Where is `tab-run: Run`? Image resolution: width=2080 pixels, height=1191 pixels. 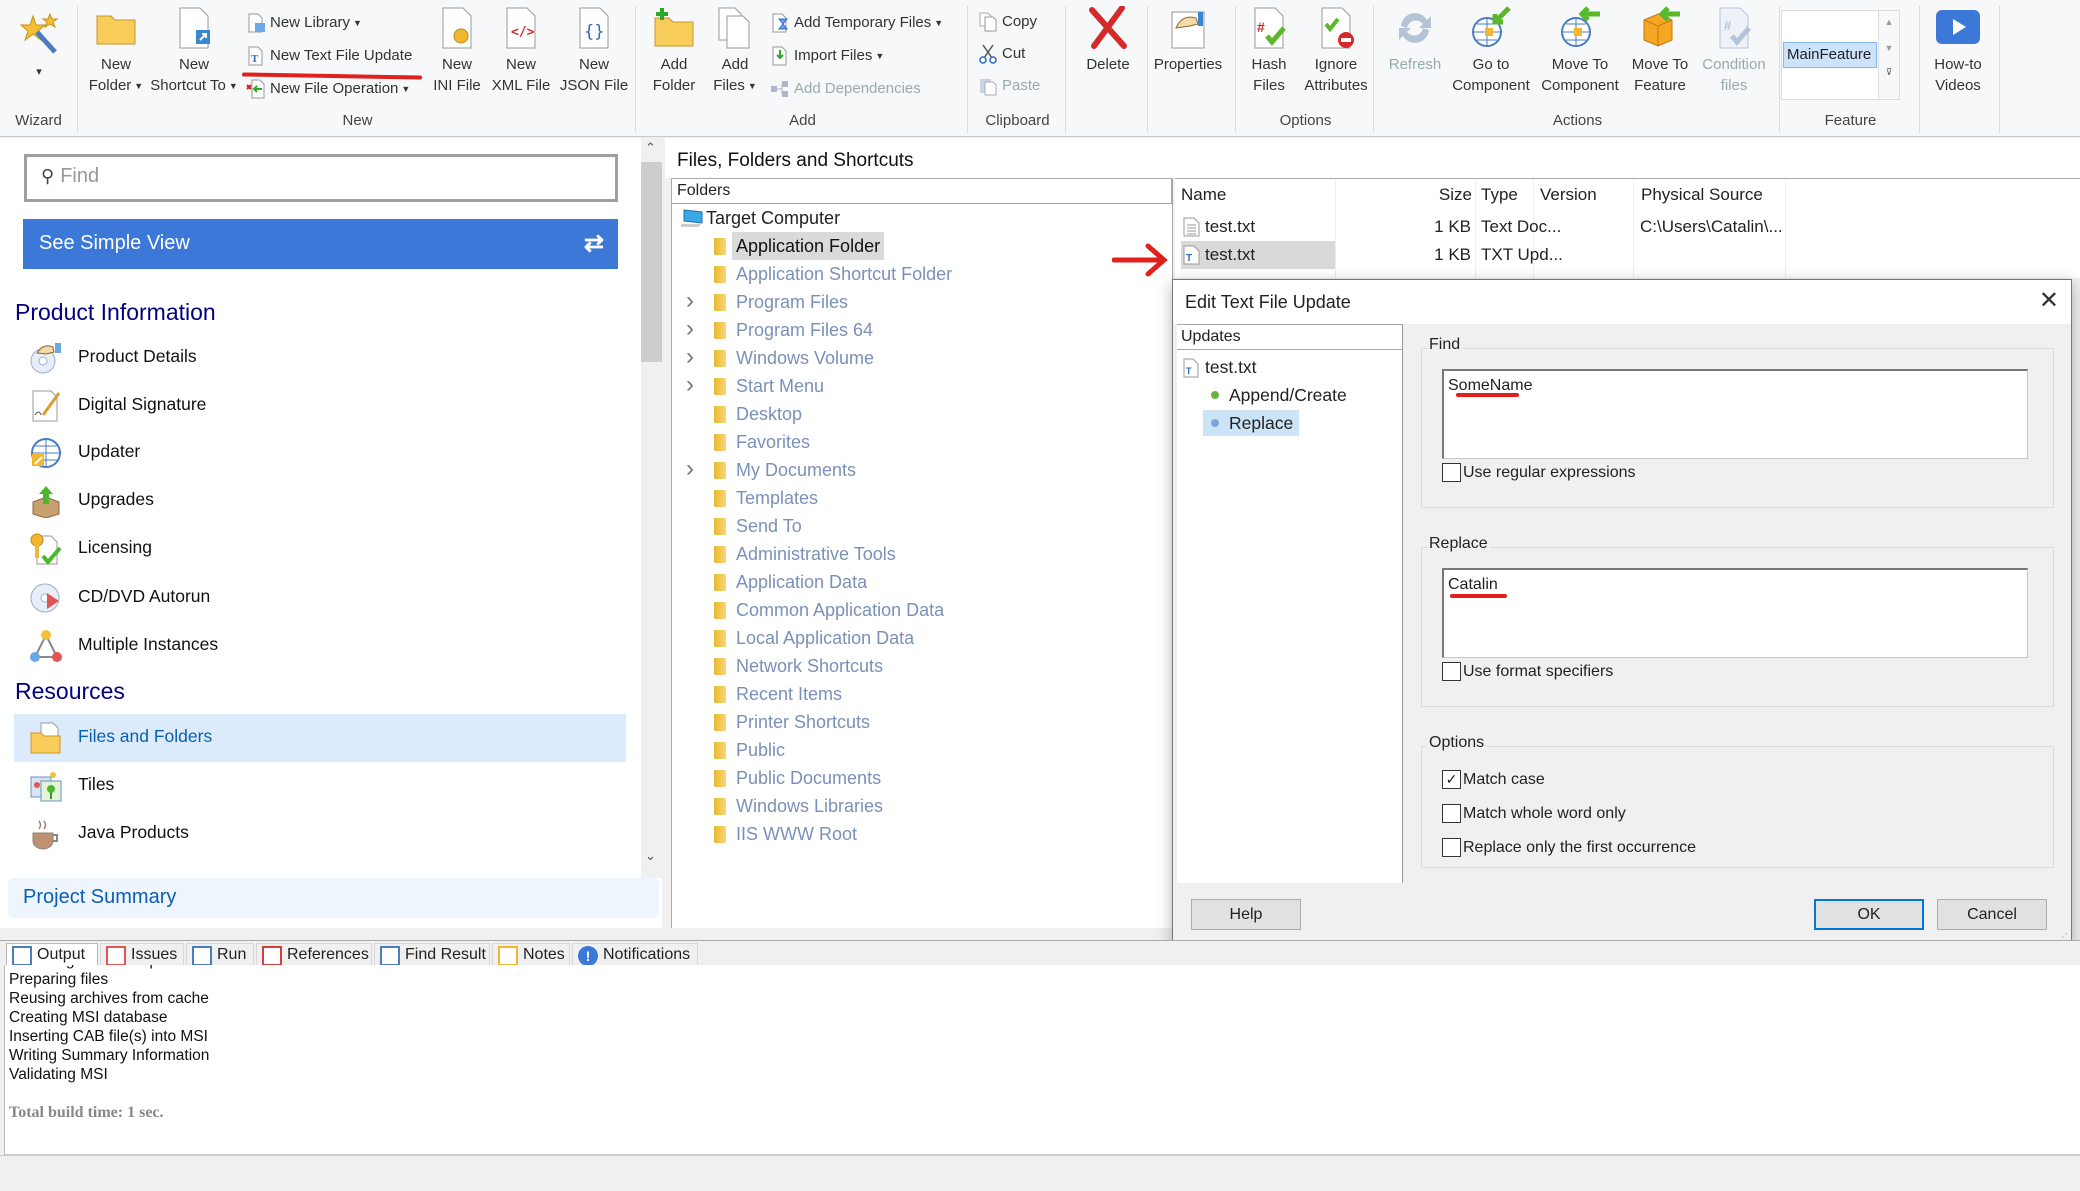
tab-run: Run is located at coordinates (220, 955).